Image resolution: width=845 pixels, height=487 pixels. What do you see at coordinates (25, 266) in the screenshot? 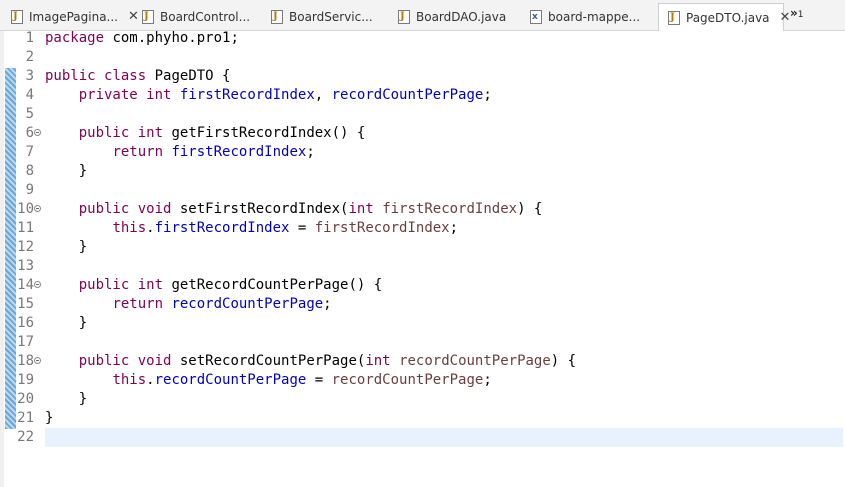
I see `line-number: 13` at bounding box center [25, 266].